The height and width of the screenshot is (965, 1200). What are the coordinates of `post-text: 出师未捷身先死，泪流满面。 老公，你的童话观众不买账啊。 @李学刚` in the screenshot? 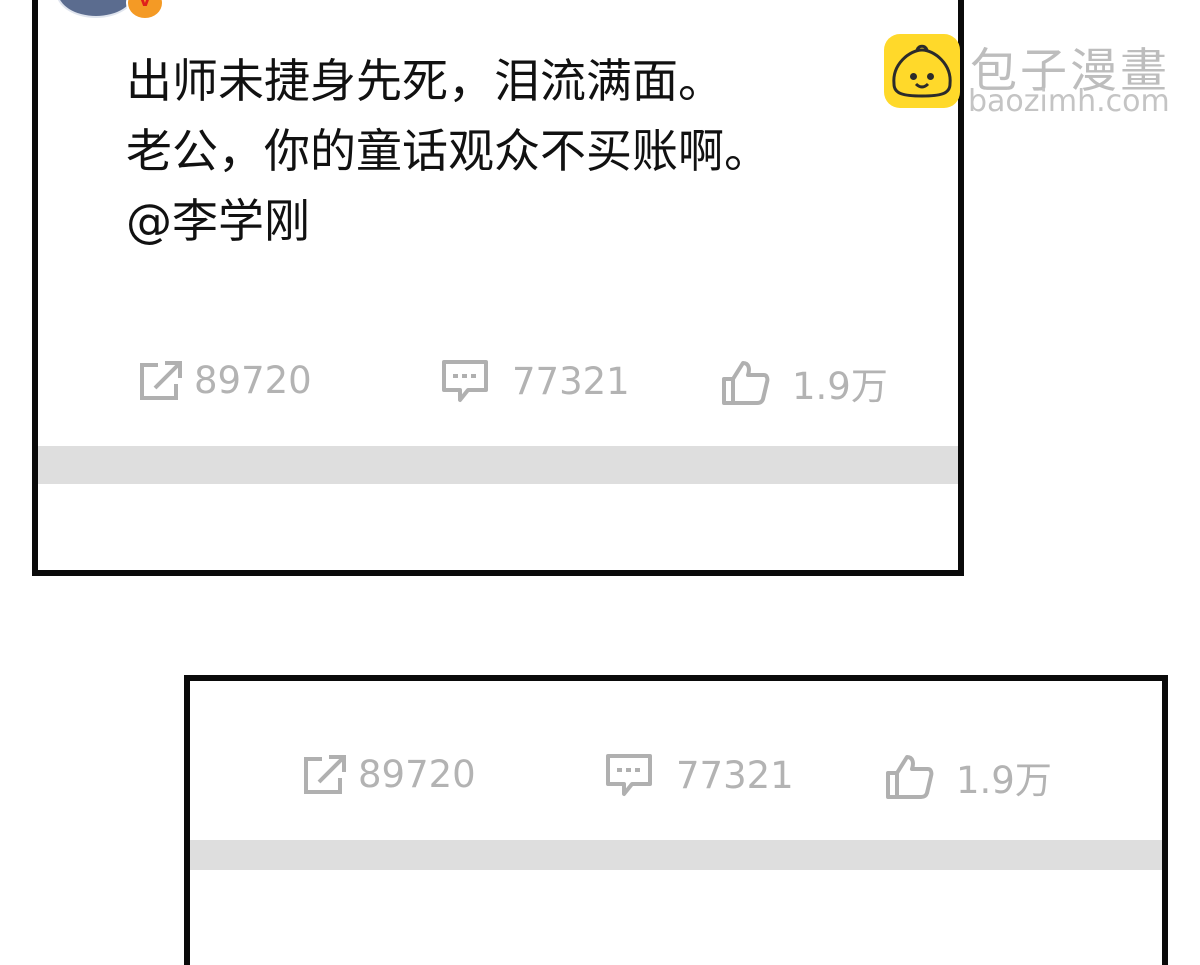 It's located at (526, 151).